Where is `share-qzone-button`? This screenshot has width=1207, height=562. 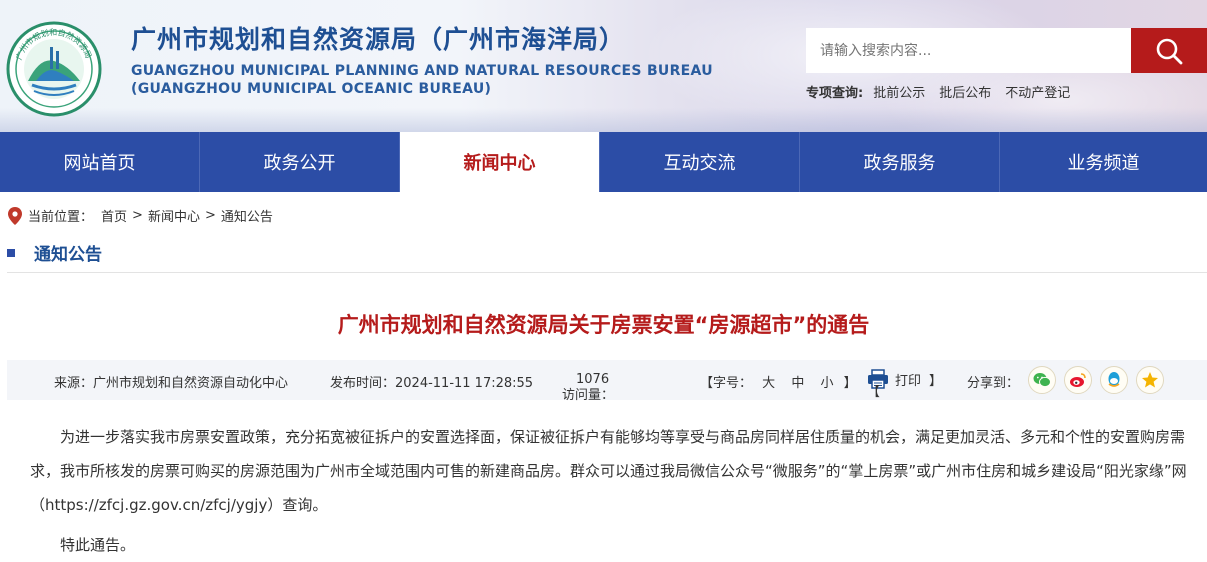 share-qzone-button is located at coordinates (1150, 380).